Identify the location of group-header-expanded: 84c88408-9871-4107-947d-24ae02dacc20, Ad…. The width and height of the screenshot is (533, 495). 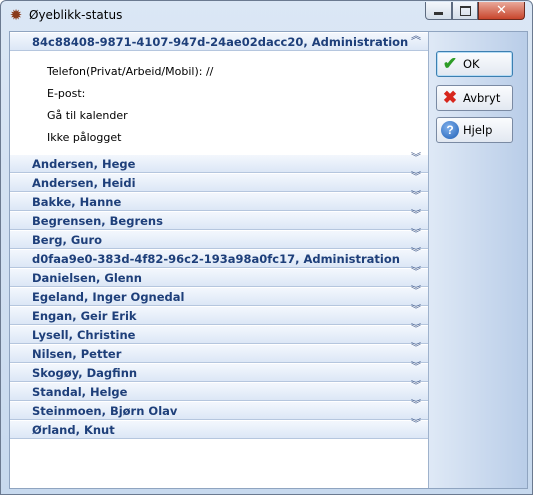
(219, 41).